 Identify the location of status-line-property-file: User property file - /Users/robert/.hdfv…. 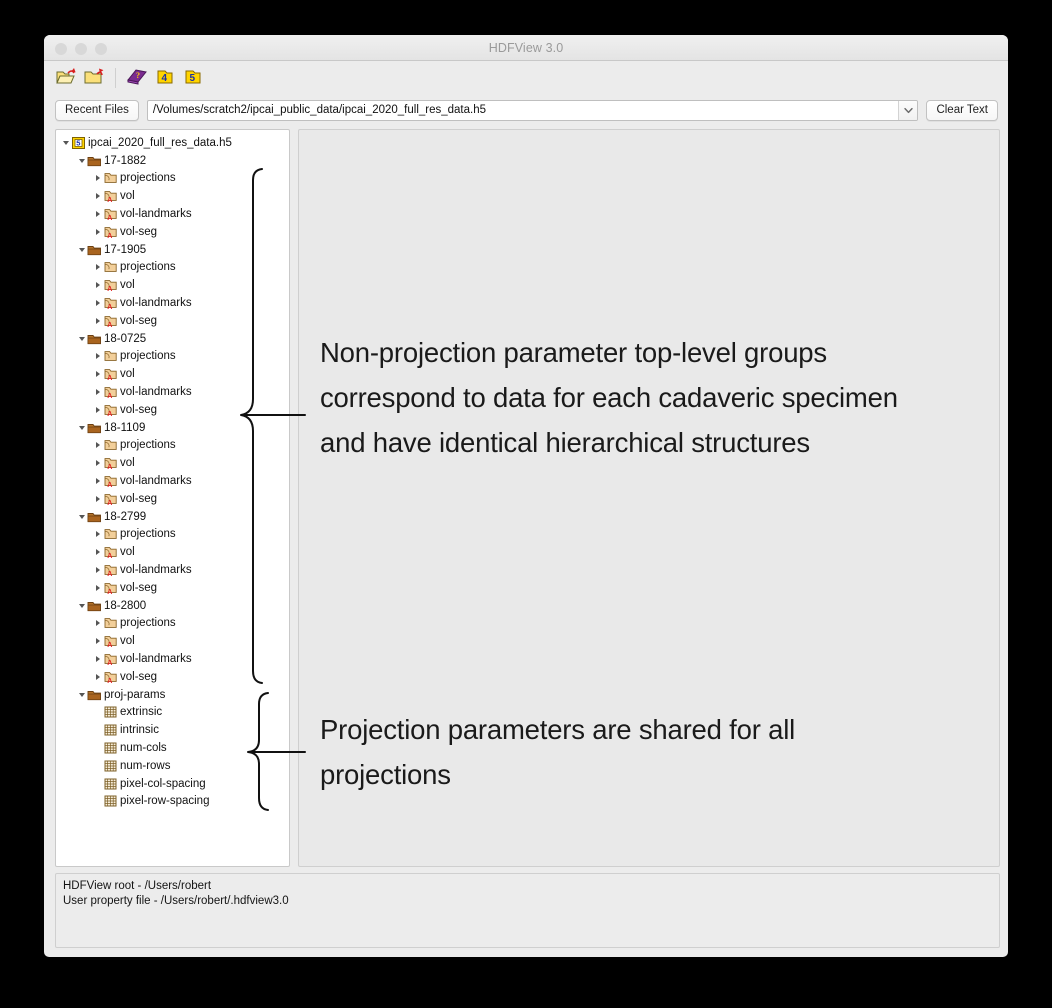
(176, 901).